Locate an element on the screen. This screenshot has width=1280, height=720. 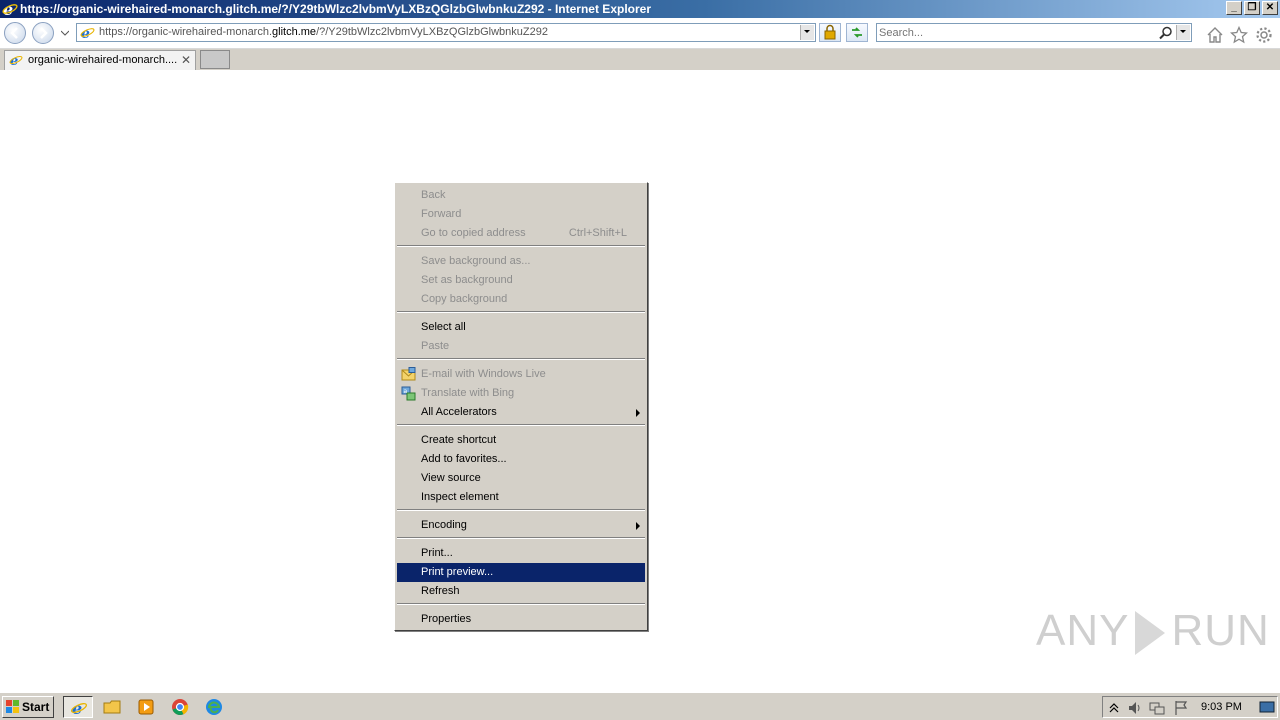
action-center-flag-icon is located at coordinates (1181, 708).